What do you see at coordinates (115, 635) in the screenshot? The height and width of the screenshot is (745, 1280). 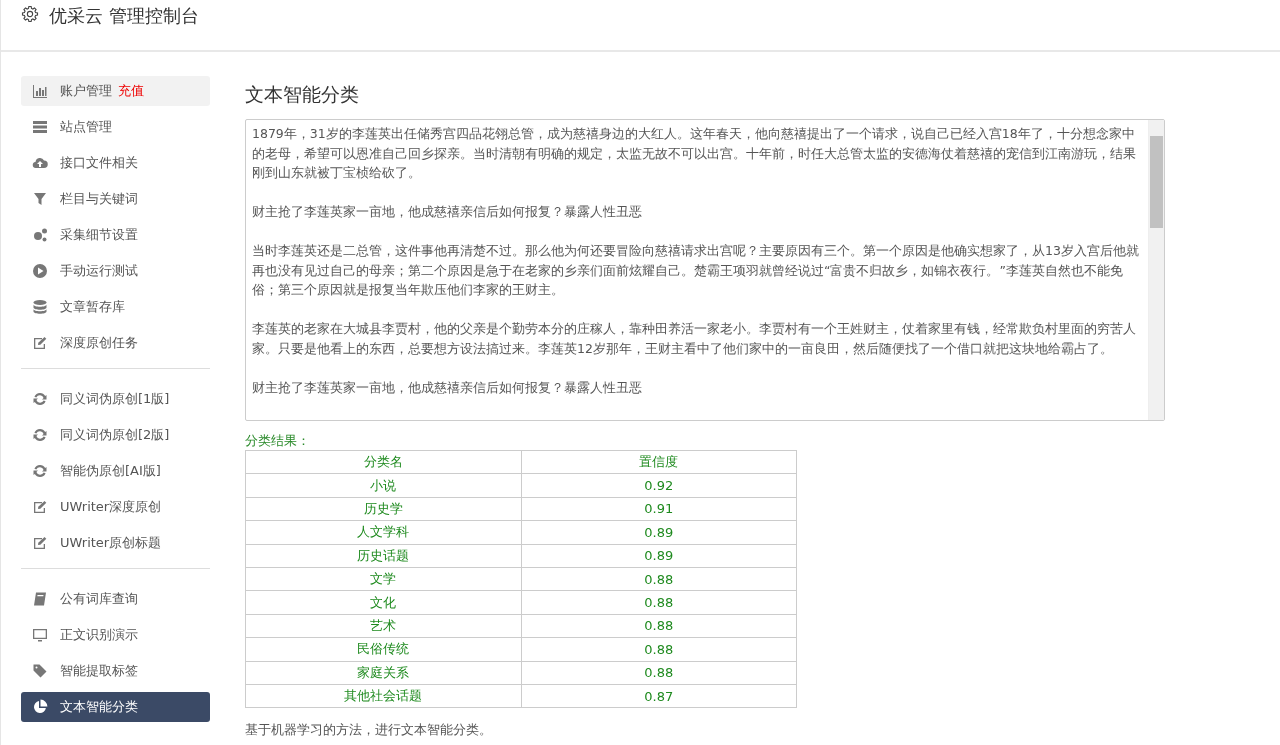 I see `sidebar-item: 正文识别演示` at bounding box center [115, 635].